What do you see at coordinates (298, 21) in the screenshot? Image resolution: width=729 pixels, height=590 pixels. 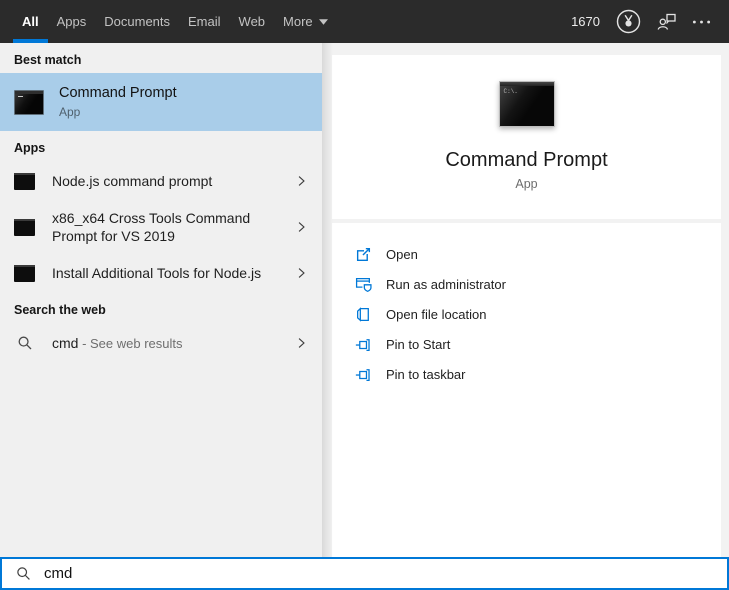 I see `tab-more-label: More` at bounding box center [298, 21].